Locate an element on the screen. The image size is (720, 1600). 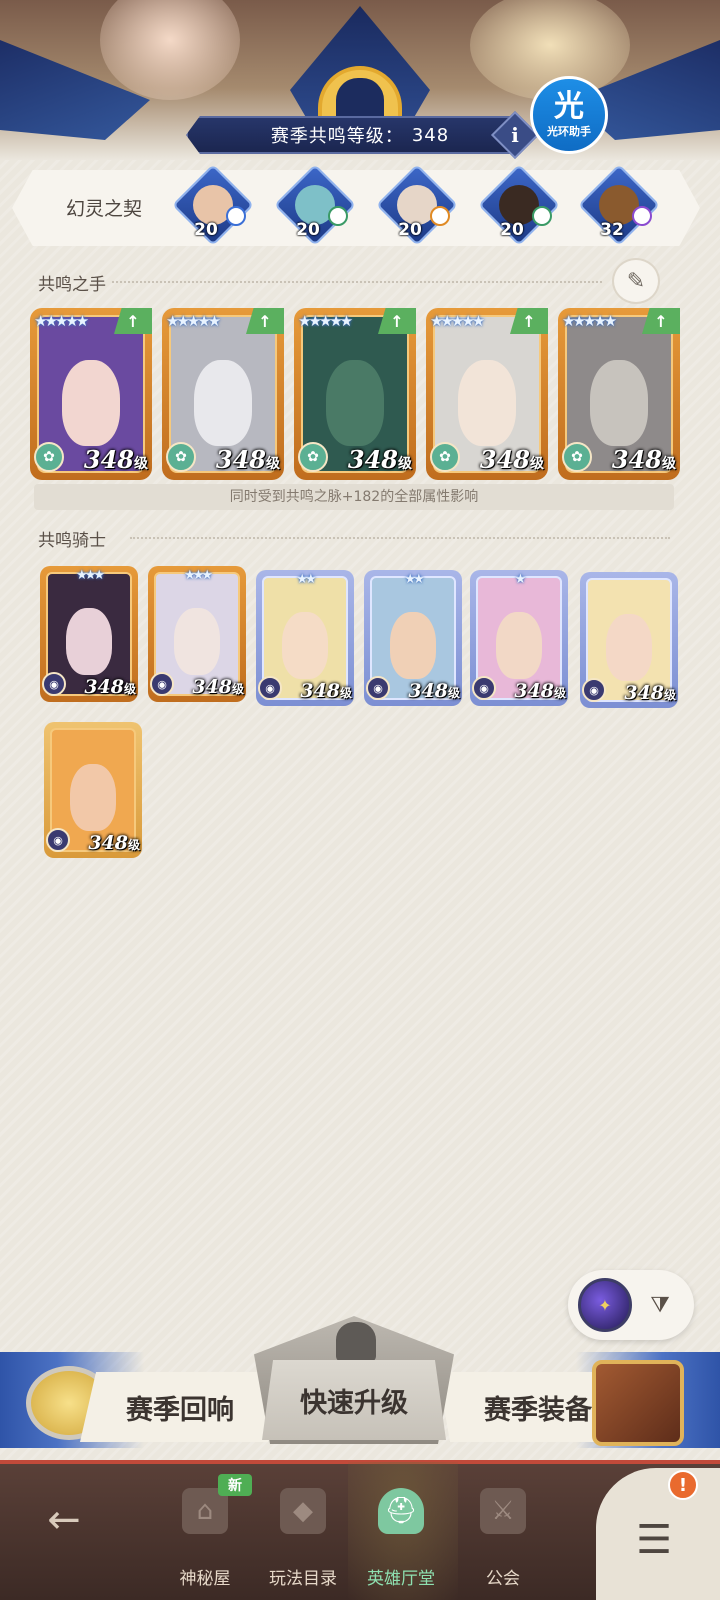
season-level-value: 348 is located at coordinates (430, 135).